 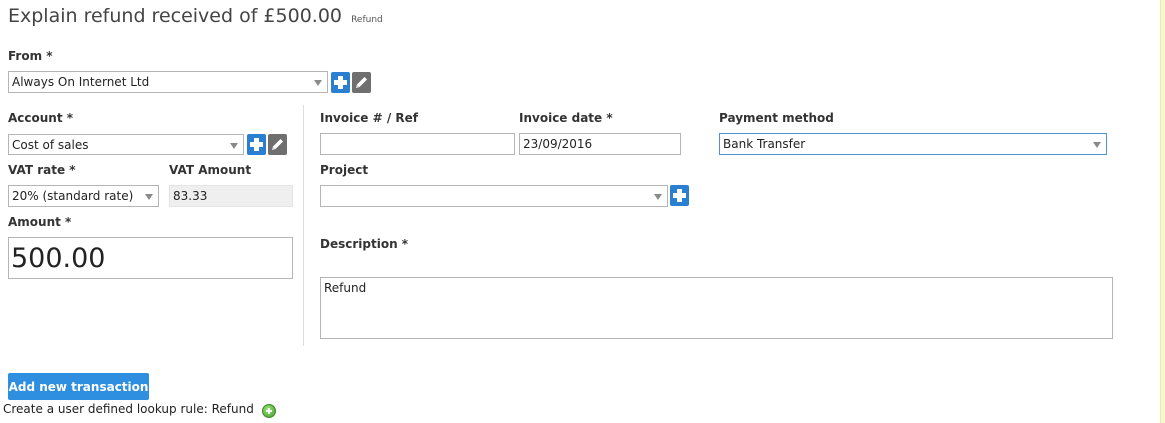 I want to click on vat-amount-field: 83.33, so click(x=231, y=196).